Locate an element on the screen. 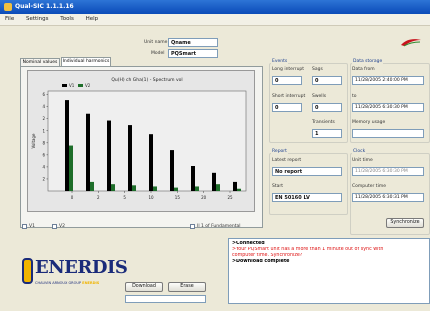 The height and width of the screenshot is (311, 430). menu-help: Help is located at coordinates (92, 19).